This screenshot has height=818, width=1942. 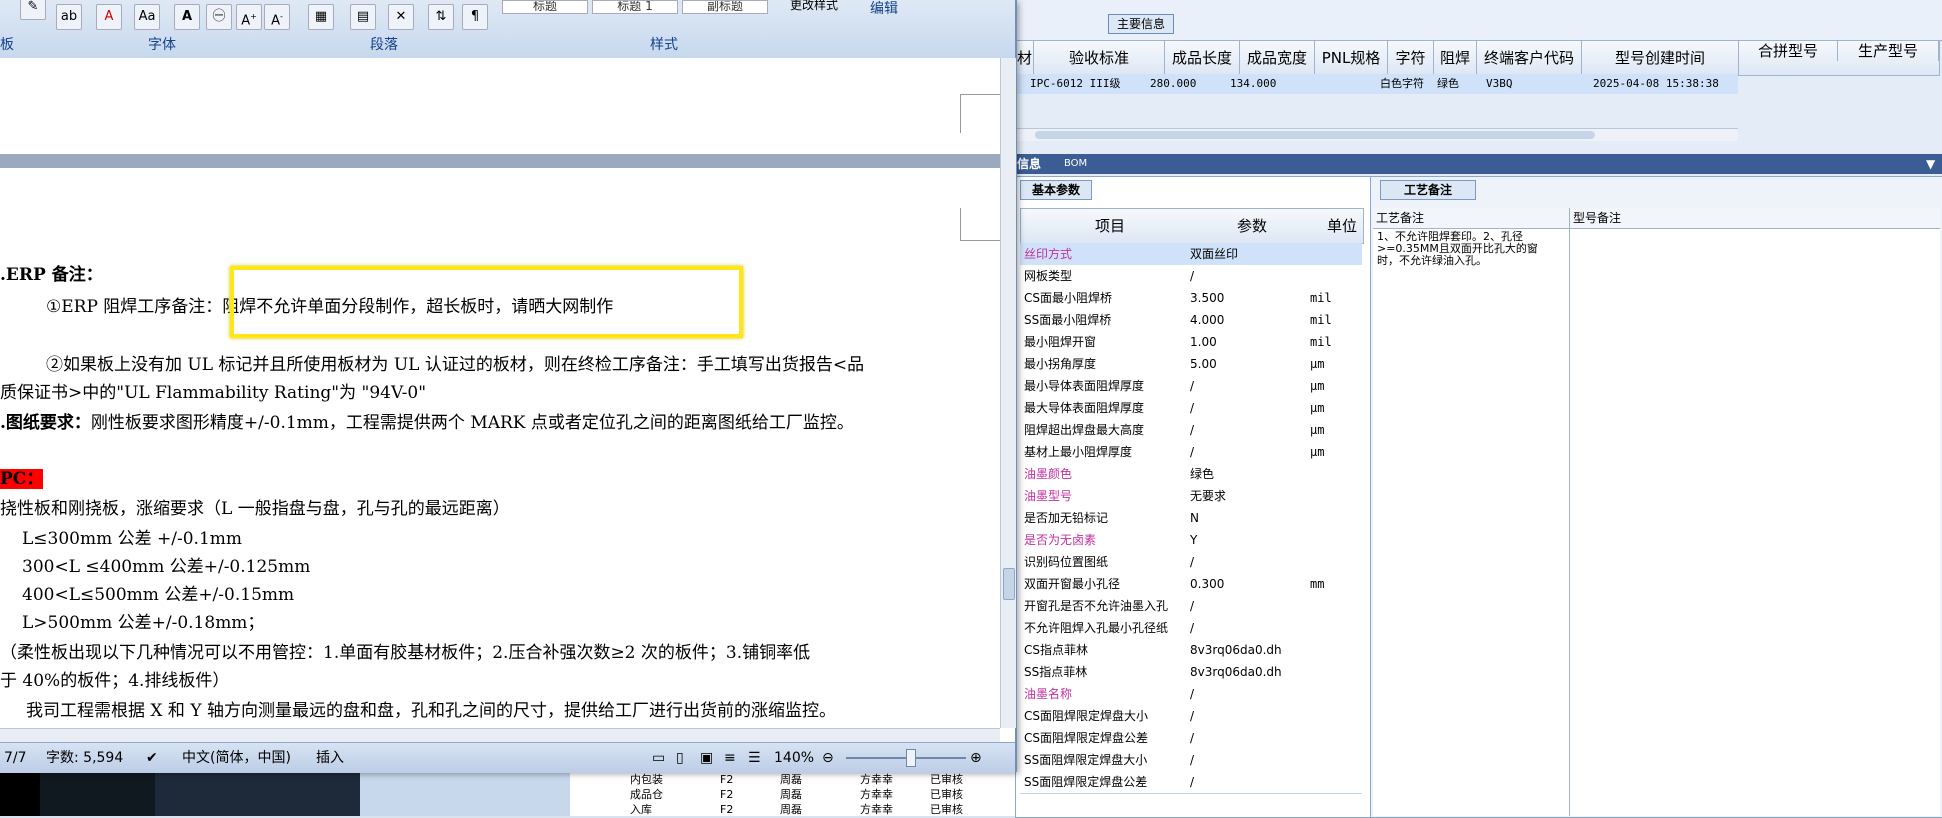 What do you see at coordinates (1252, 226) in the screenshot?
I see `params-col-value: 参数` at bounding box center [1252, 226].